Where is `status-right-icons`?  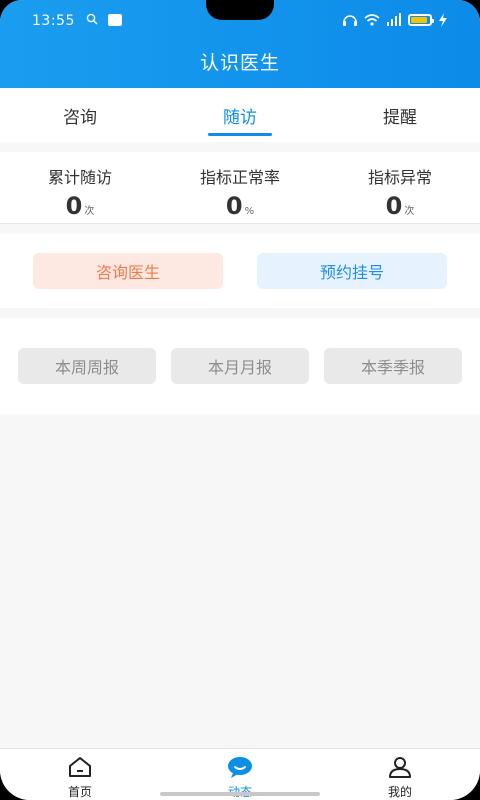 status-right-icons is located at coordinates (395, 20).